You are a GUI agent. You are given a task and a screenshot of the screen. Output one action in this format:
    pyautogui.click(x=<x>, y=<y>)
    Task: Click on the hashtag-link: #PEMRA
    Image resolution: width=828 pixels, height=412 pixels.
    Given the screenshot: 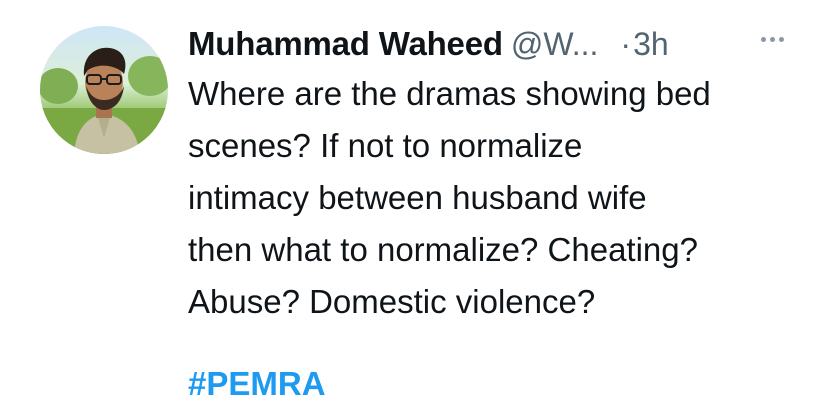 What is the action you would take?
    pyautogui.click(x=257, y=384)
    